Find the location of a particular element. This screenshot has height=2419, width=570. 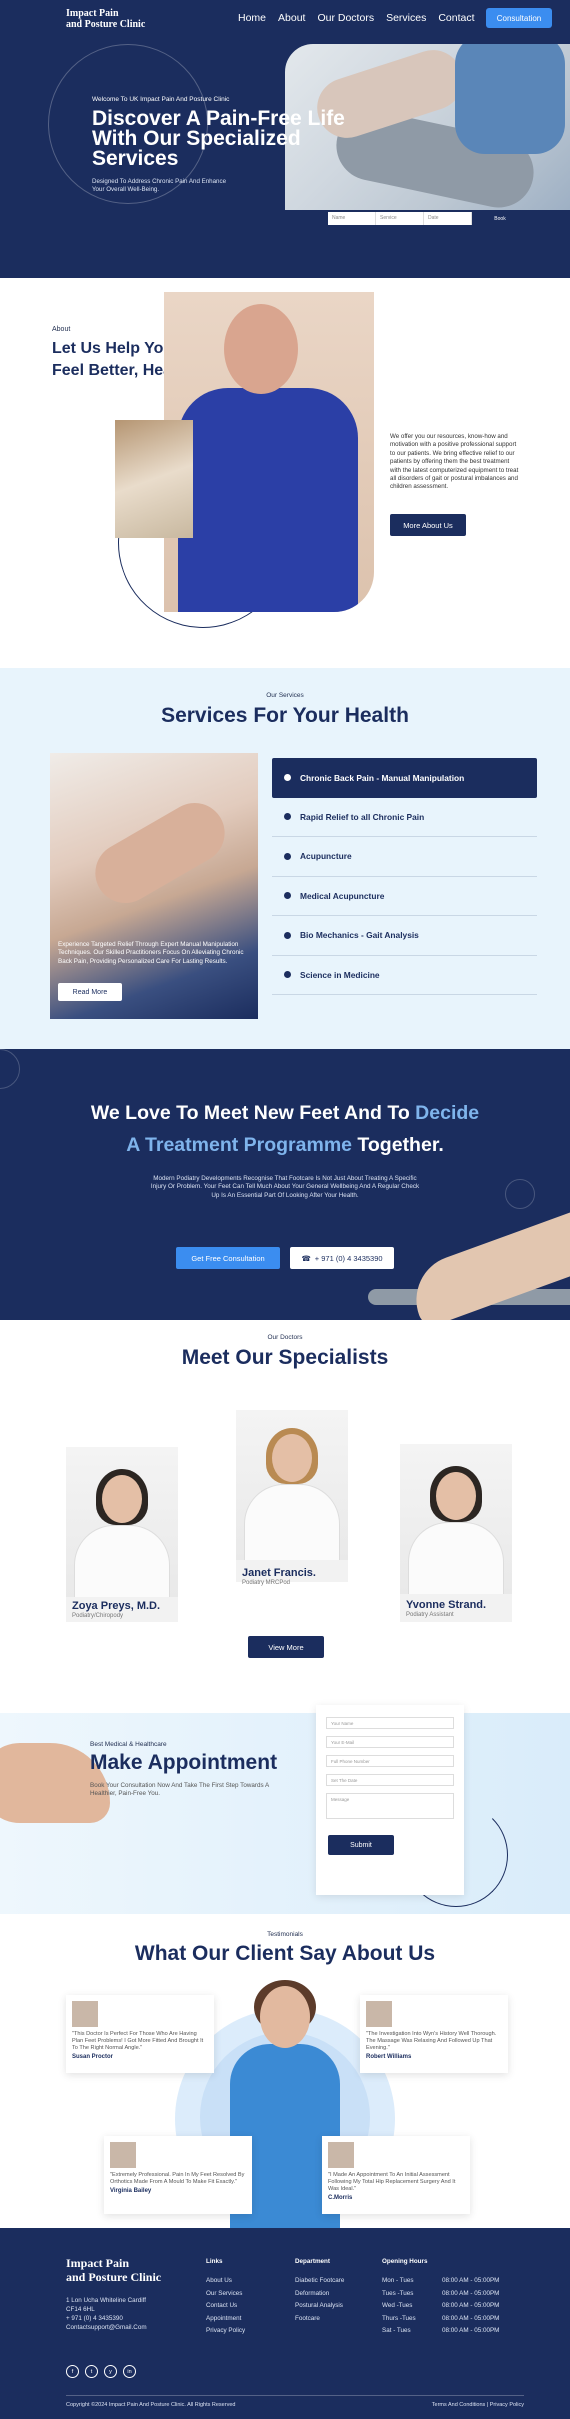

footer-link: Privacy Policy is located at coordinates (225, 2331).